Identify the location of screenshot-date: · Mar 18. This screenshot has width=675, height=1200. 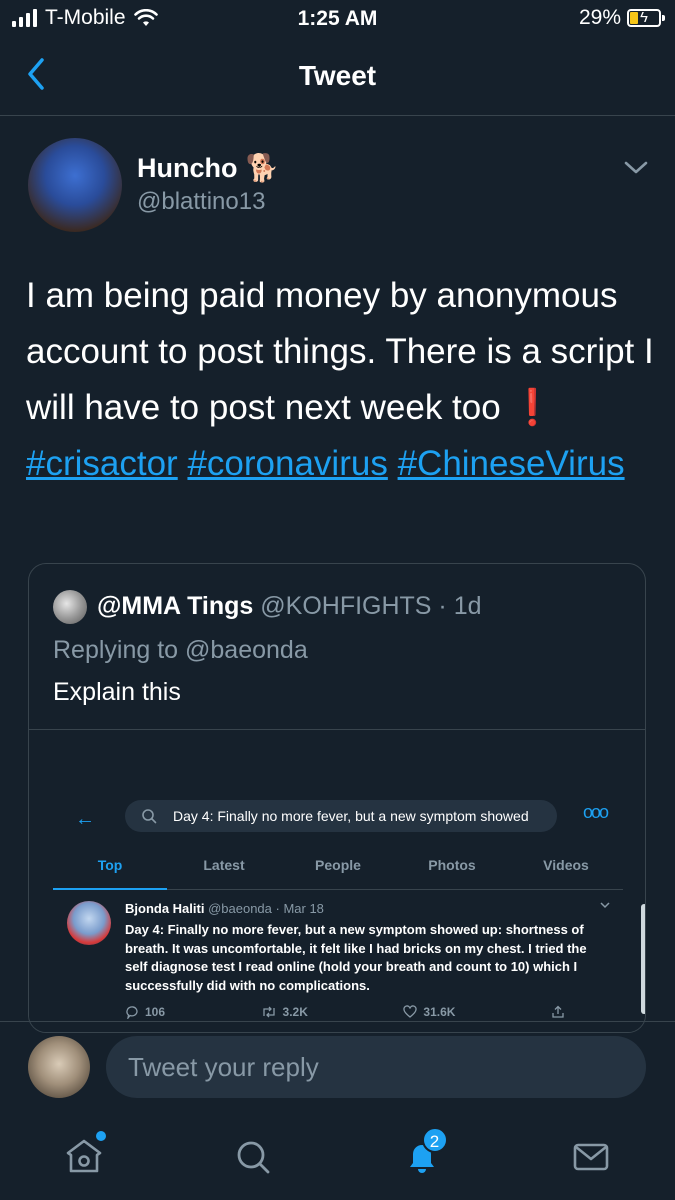
(297, 908).